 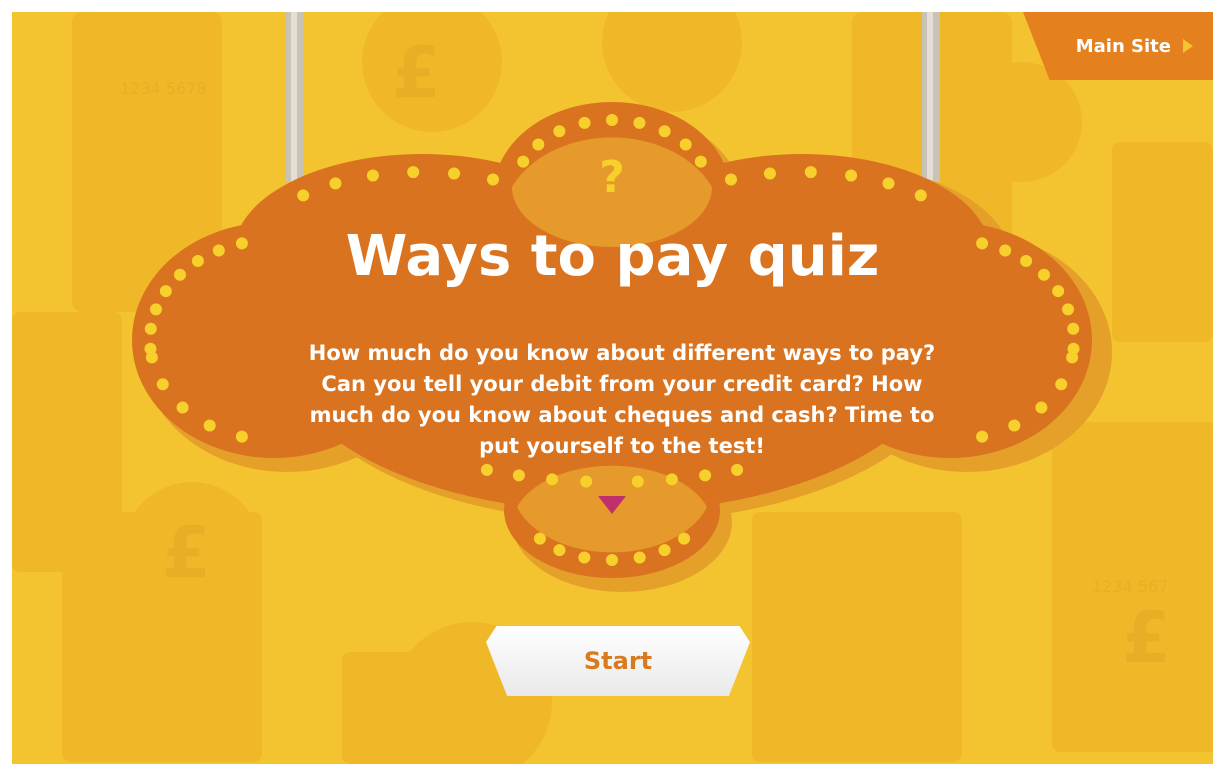 I want to click on main-site-label: Main Site, so click(x=1123, y=46).